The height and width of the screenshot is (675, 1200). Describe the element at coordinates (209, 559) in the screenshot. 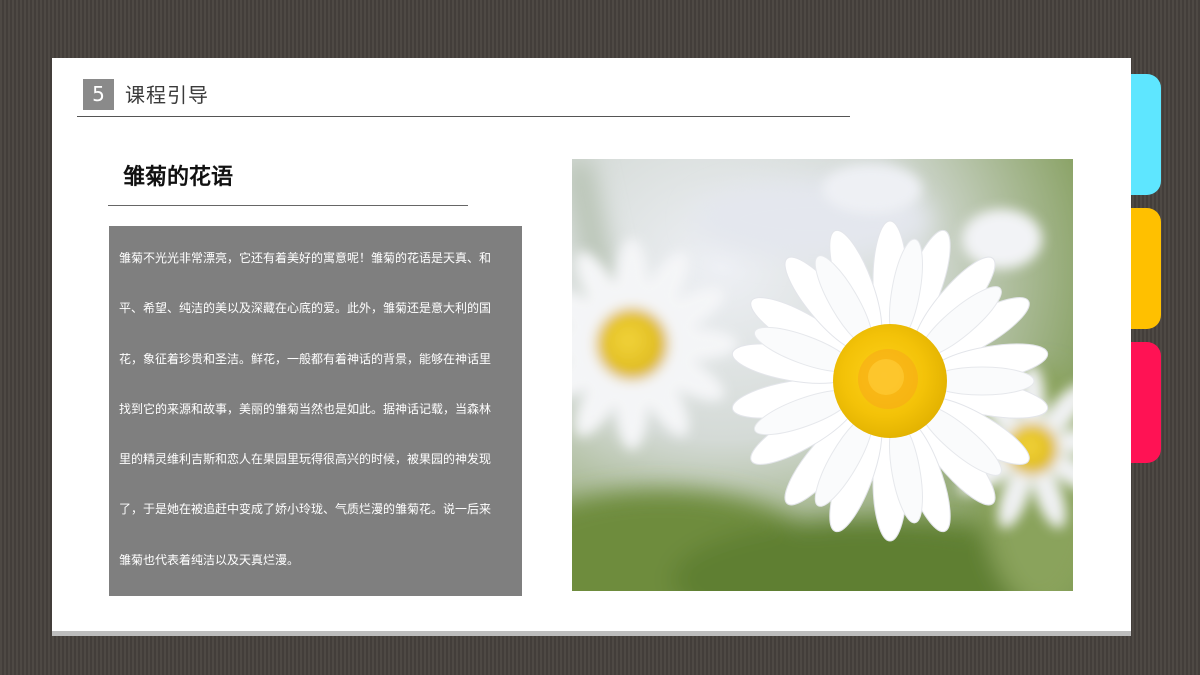

I see `description-line: 雏菊也代表着纯洁以及天真烂漫。` at that location.